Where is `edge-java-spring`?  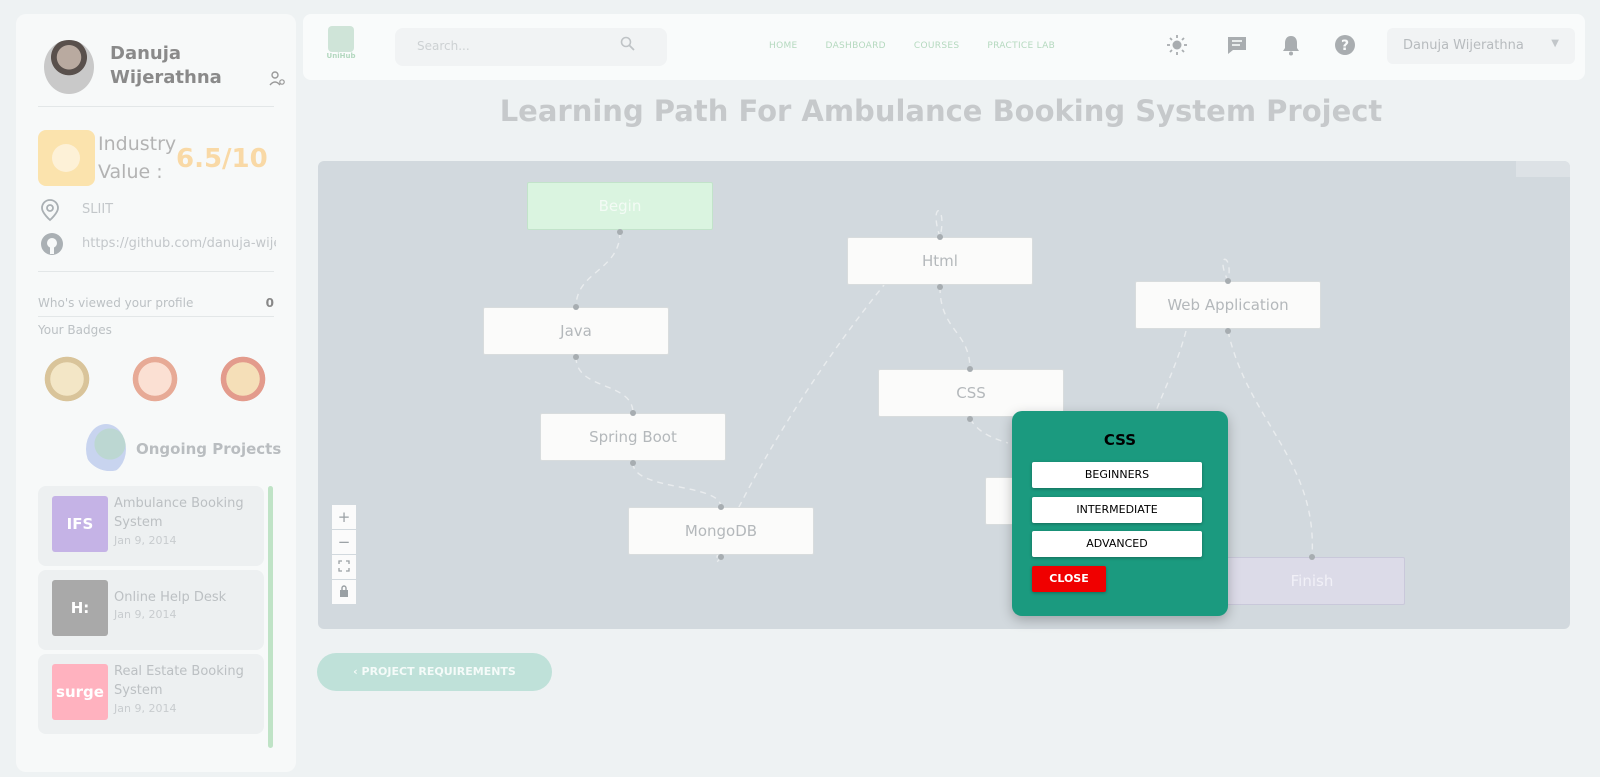 edge-java-spring is located at coordinates (604, 385).